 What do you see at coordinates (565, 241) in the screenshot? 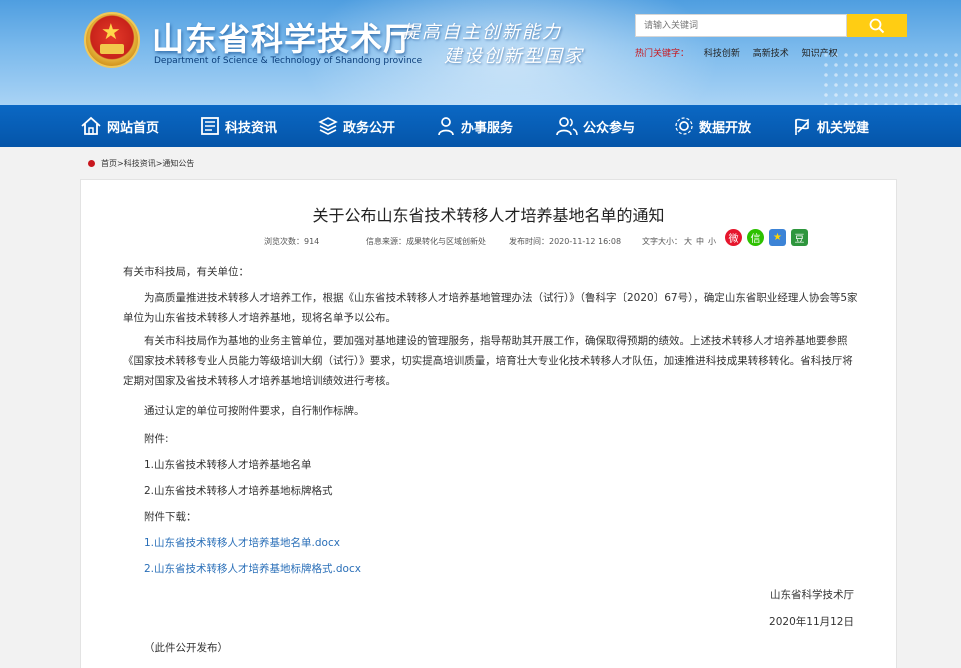
I see `publish-time: 发布时间：2020-11-12 16:08` at bounding box center [565, 241].